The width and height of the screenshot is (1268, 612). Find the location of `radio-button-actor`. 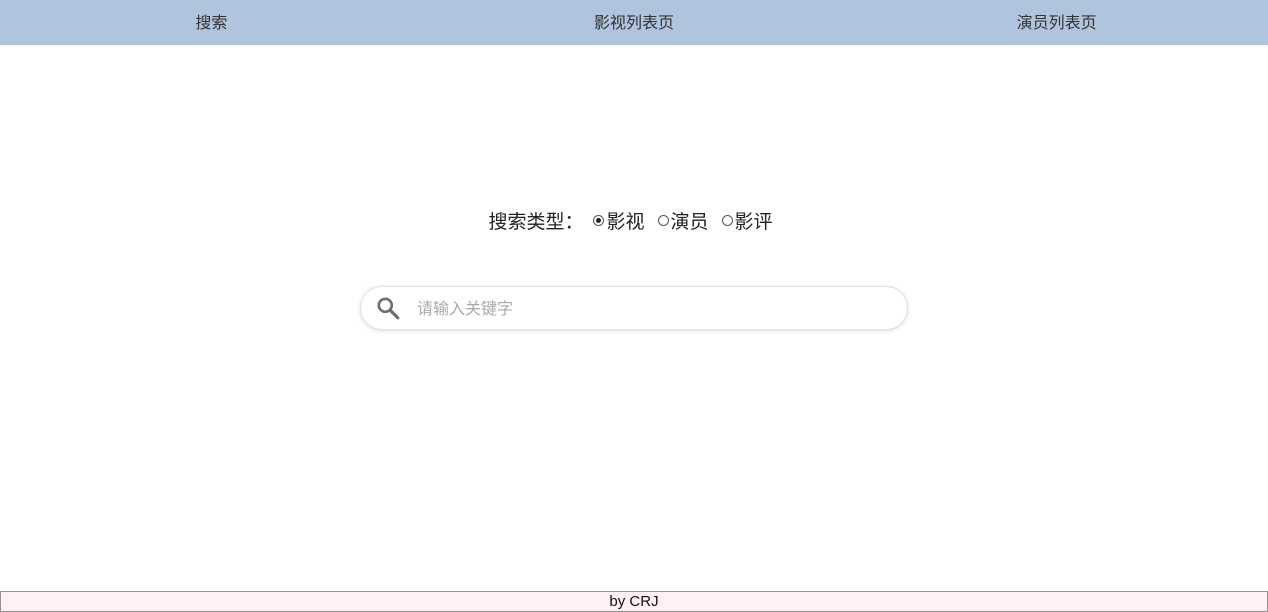

radio-button-actor is located at coordinates (663, 220).